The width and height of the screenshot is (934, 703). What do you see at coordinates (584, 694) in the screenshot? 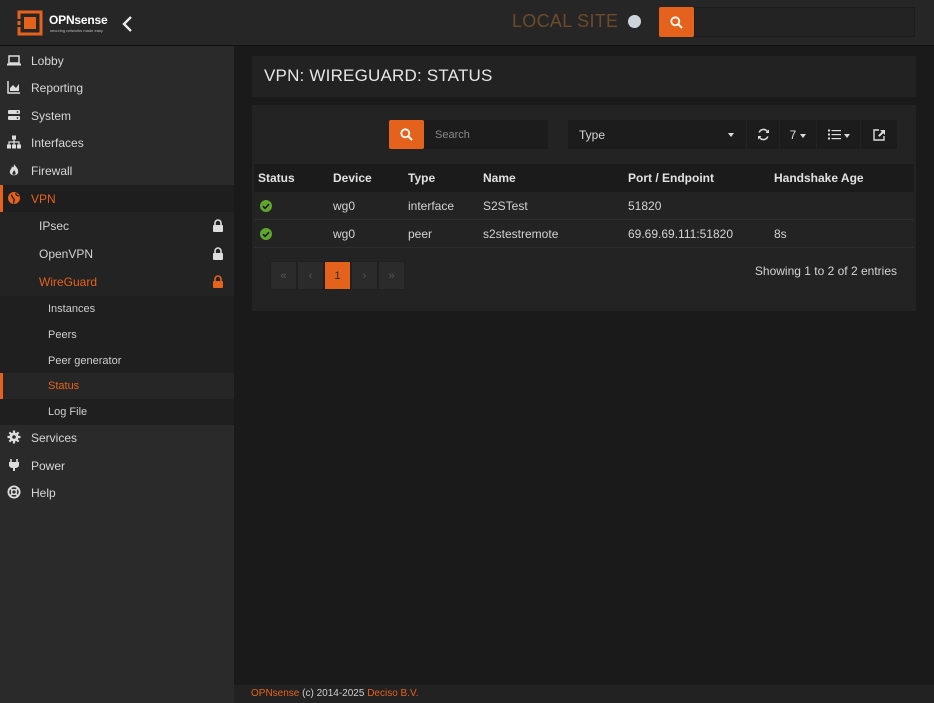
I see `footer: OPNsense (c) 2014-2025 Deciso B.V.` at bounding box center [584, 694].